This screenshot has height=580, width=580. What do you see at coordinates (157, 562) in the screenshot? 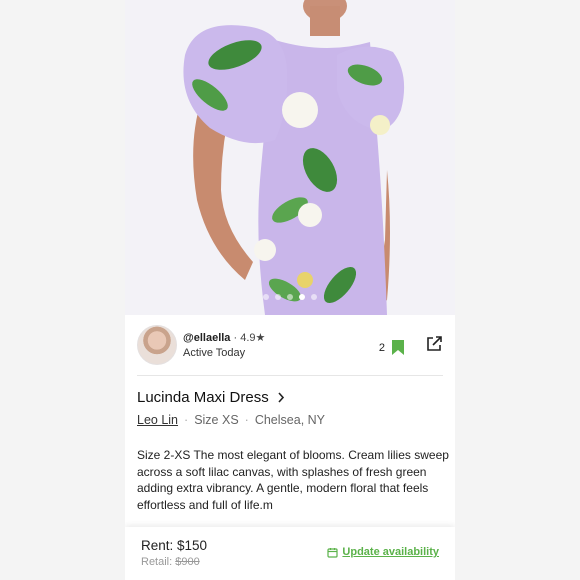
I see `retail-label: Retail:` at bounding box center [157, 562].